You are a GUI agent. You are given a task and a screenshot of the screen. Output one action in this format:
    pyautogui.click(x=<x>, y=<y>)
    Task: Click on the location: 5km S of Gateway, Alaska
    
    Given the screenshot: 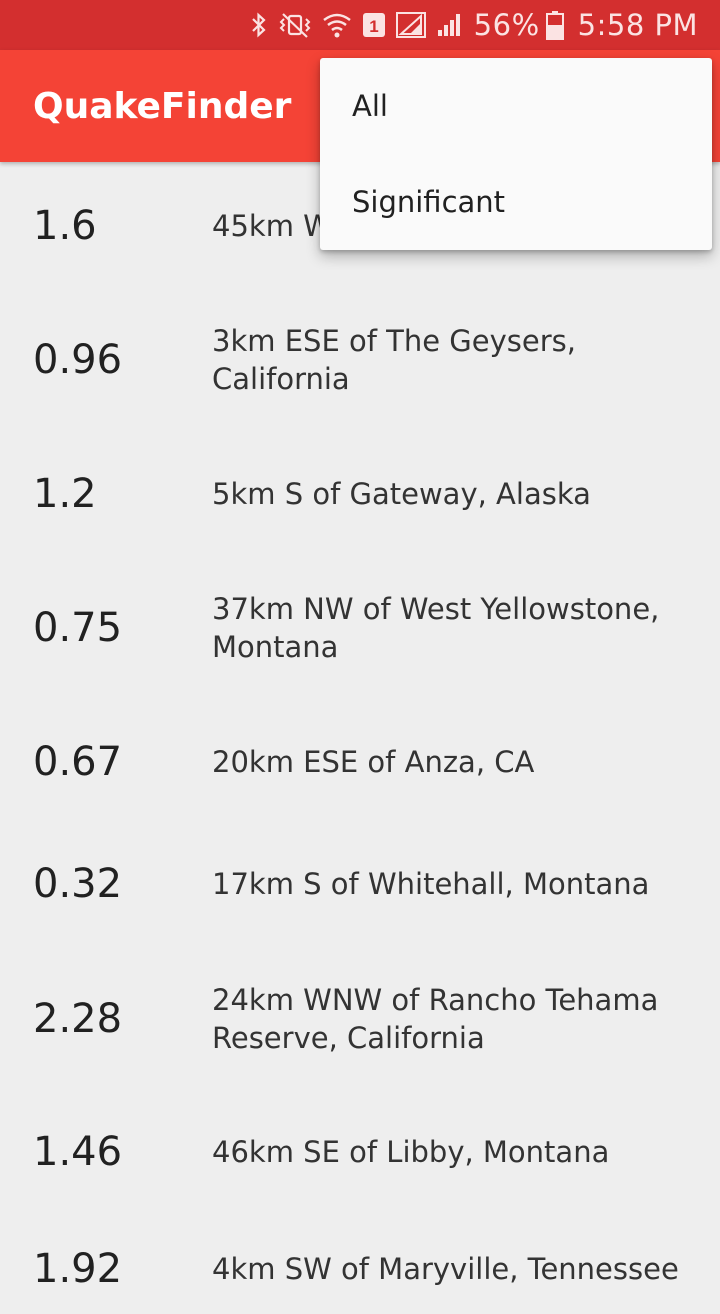 What is the action you would take?
    pyautogui.click(x=401, y=494)
    